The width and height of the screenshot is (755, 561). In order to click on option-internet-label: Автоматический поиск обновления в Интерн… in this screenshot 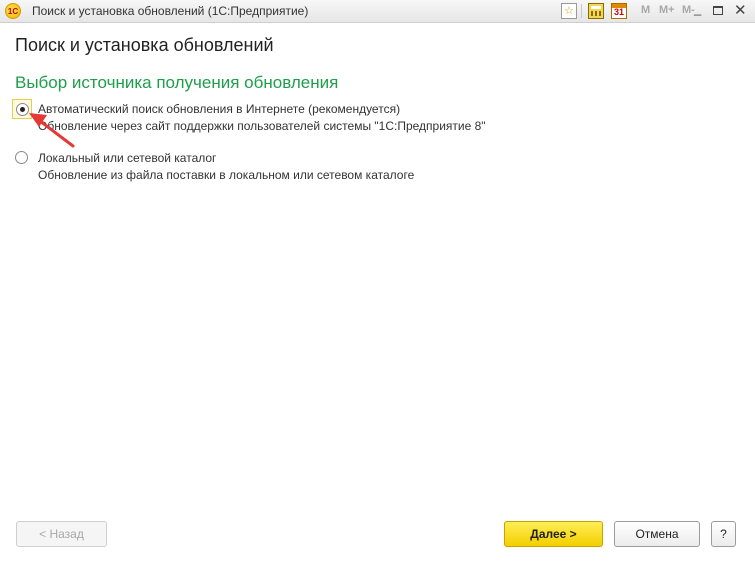, I will do `click(219, 109)`.